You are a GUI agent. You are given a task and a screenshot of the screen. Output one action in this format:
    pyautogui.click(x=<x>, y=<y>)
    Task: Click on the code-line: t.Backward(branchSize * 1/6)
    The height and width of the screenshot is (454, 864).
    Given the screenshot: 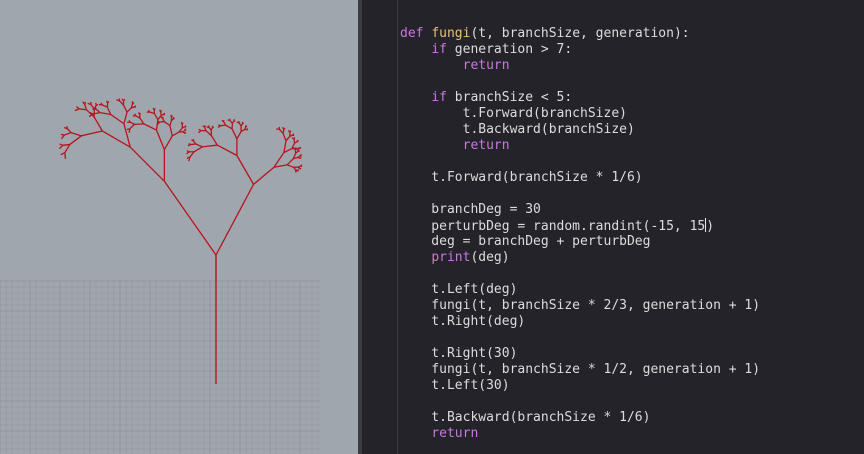 What is the action you would take?
    pyautogui.click(x=580, y=418)
    